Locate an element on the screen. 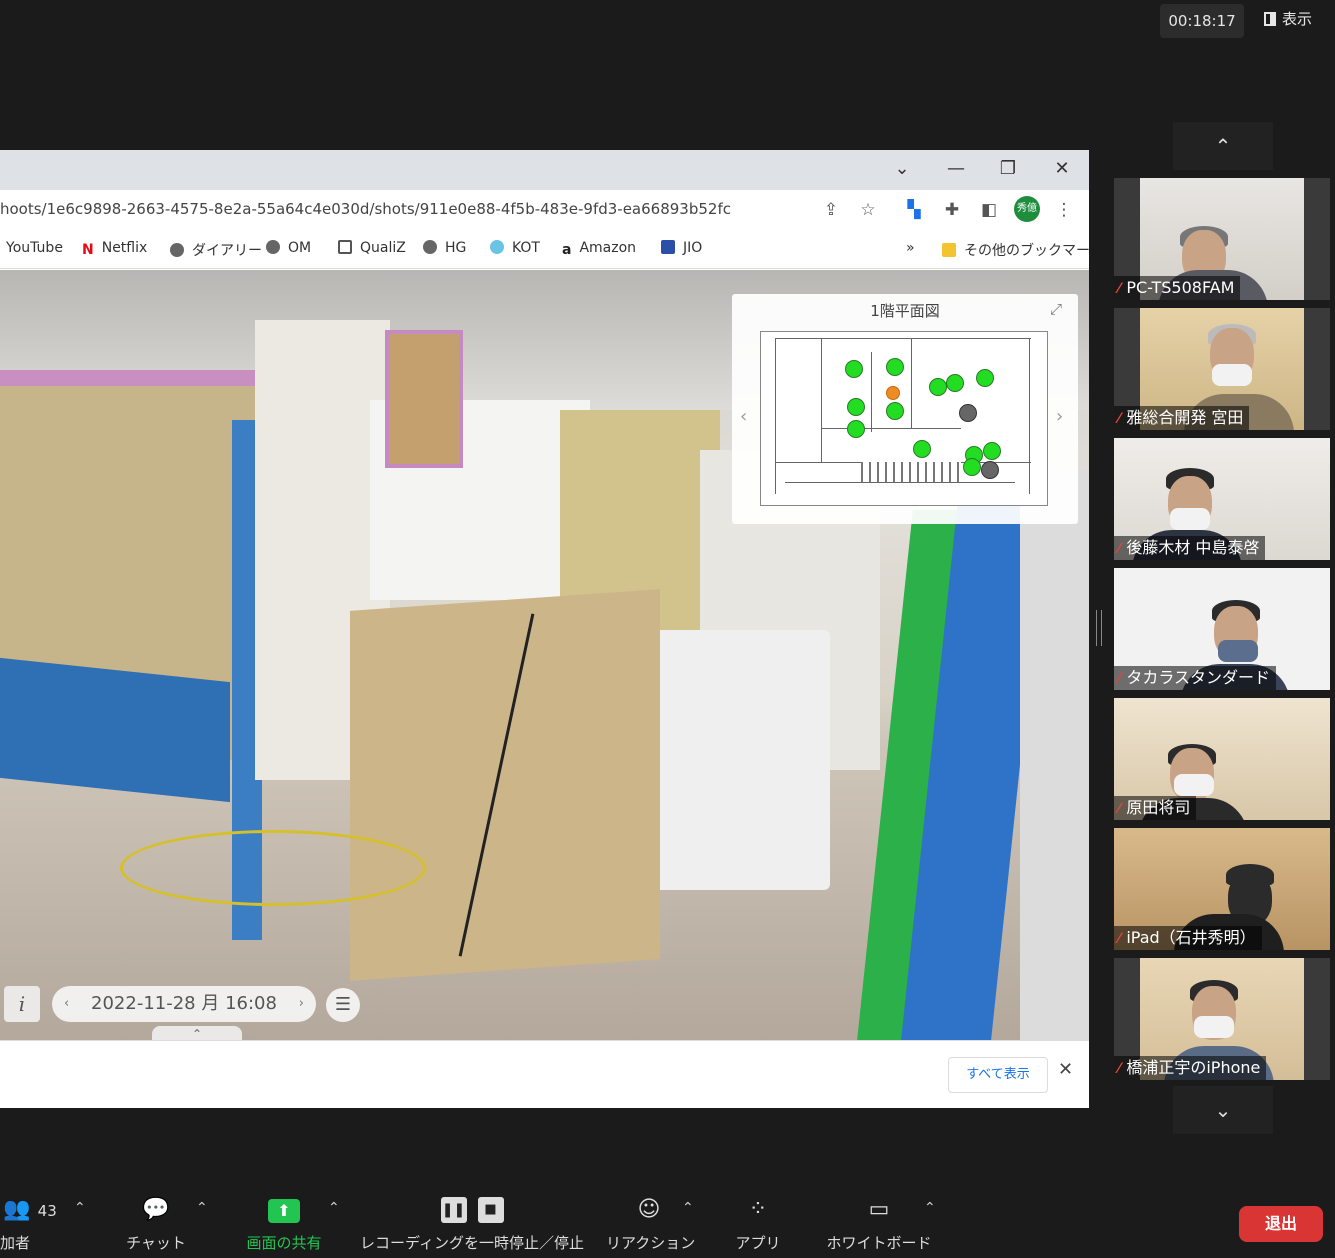  restore-button: ❐ is located at coordinates (1008, 169).